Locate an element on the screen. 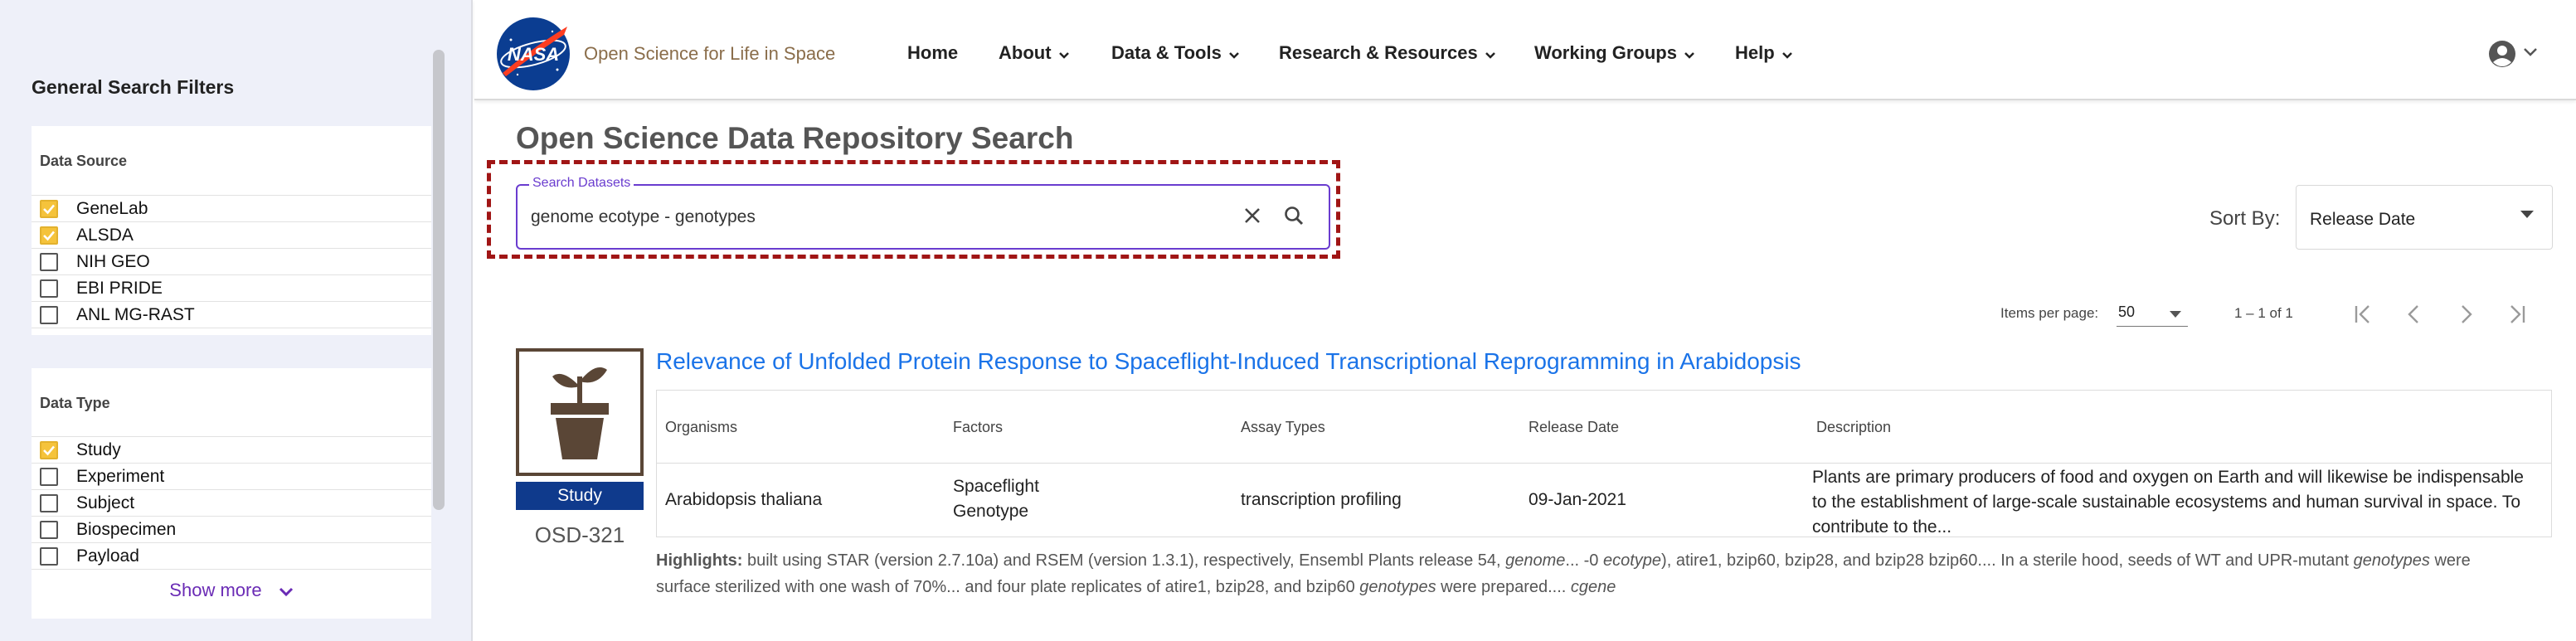  close-icon is located at coordinates (1253, 215).